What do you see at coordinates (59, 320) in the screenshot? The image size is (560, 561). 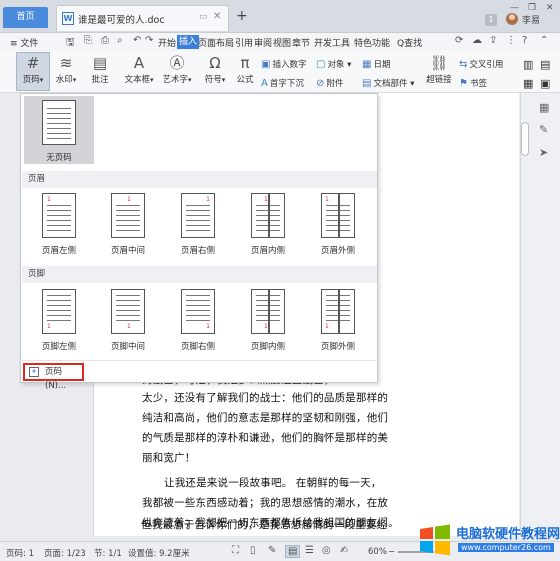 I see `footer-left-option: 1 页脚左侧` at bounding box center [59, 320].